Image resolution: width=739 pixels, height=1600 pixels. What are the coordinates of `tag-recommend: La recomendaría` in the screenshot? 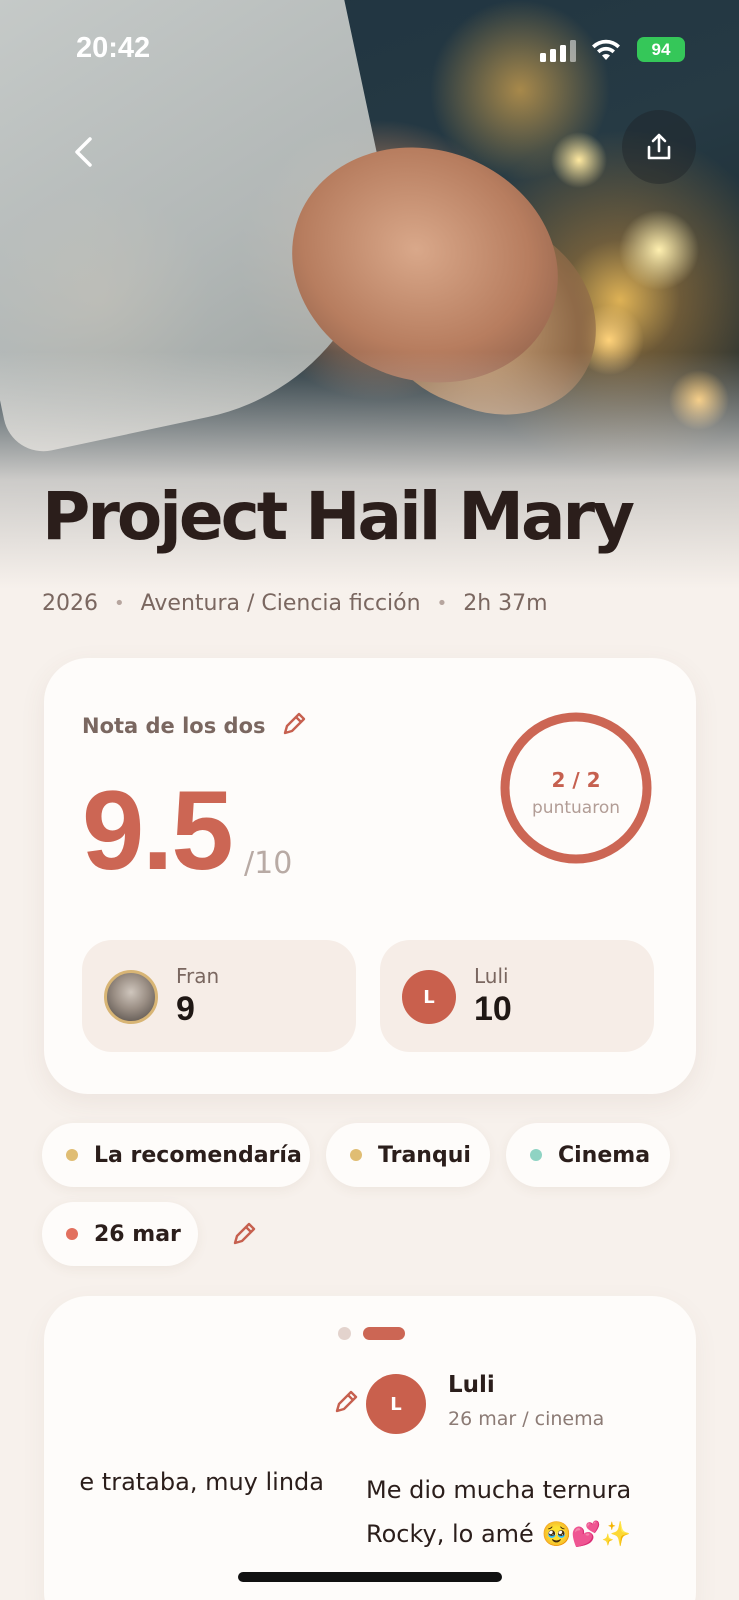 It's located at (176, 1155).